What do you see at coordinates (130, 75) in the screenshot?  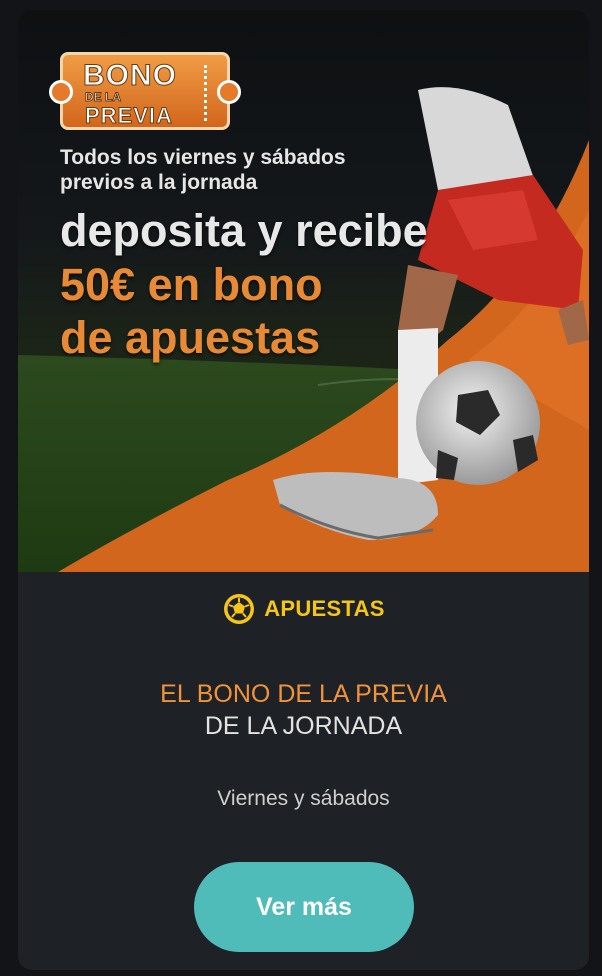 I see `logo-text-bono: BONO` at bounding box center [130, 75].